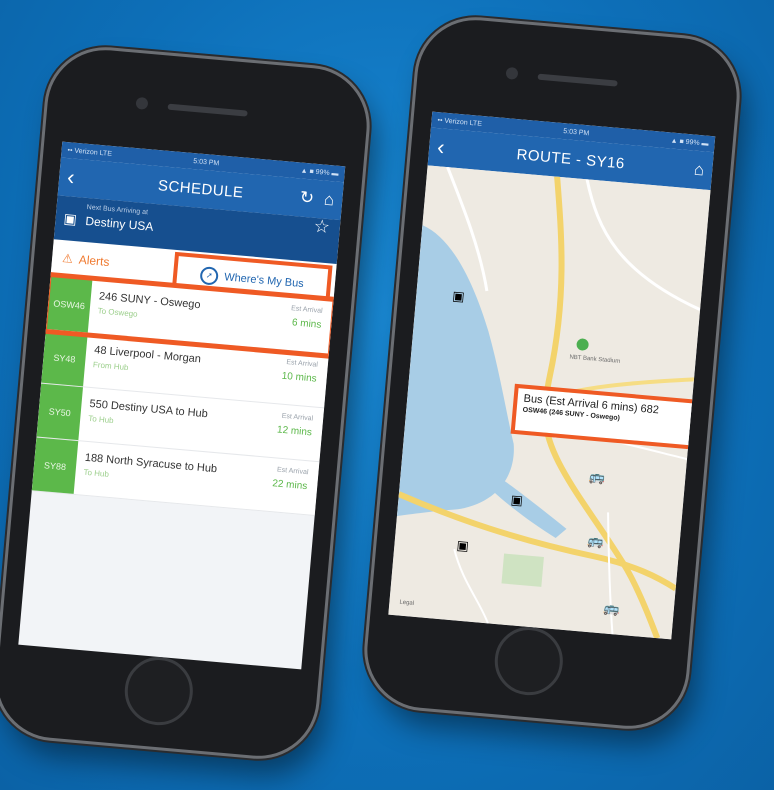 The height and width of the screenshot is (790, 774). What do you see at coordinates (264, 281) in the screenshot?
I see `wheres-my-bus-label: Where's My Bus` at bounding box center [264, 281].